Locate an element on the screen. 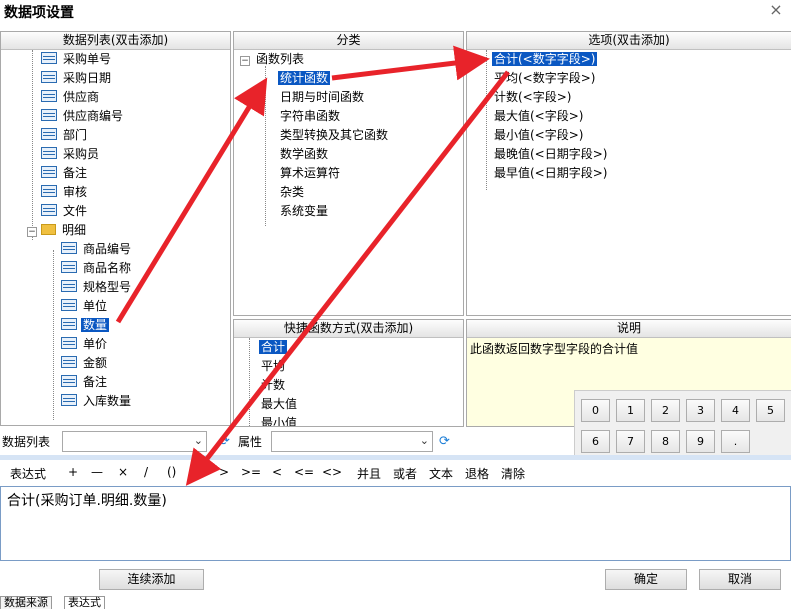 The height and width of the screenshot is (609, 791). arrow-to-category is located at coordinates (191, 200).